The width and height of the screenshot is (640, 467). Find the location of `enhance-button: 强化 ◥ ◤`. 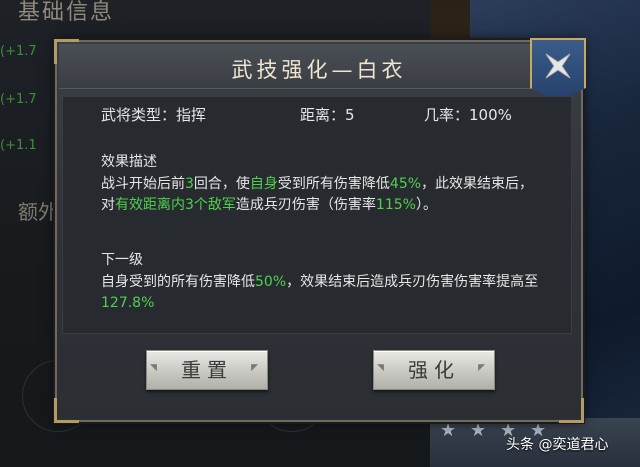

enhance-button: 强化 ◥ ◤ is located at coordinates (434, 370).